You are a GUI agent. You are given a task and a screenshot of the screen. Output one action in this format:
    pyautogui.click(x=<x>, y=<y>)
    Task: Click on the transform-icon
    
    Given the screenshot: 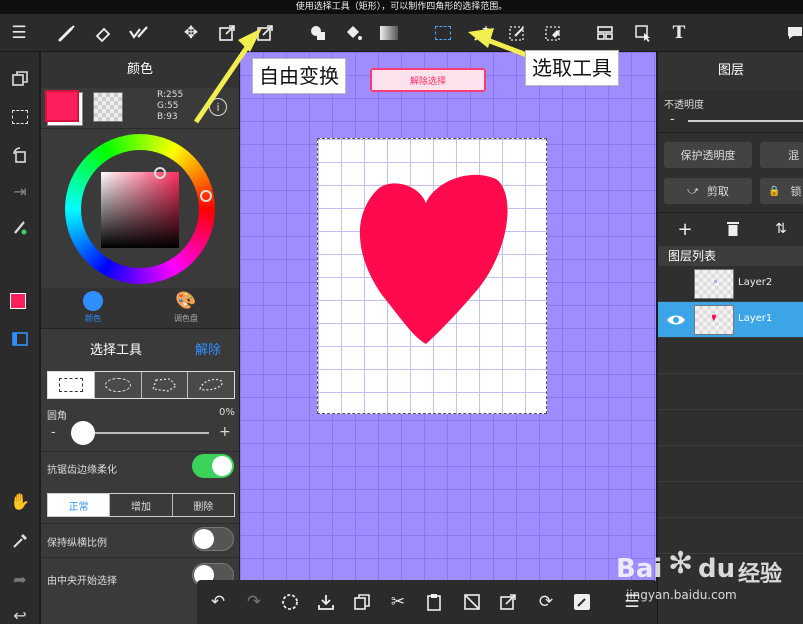 What is the action you would take?
    pyautogui.click(x=227, y=33)
    